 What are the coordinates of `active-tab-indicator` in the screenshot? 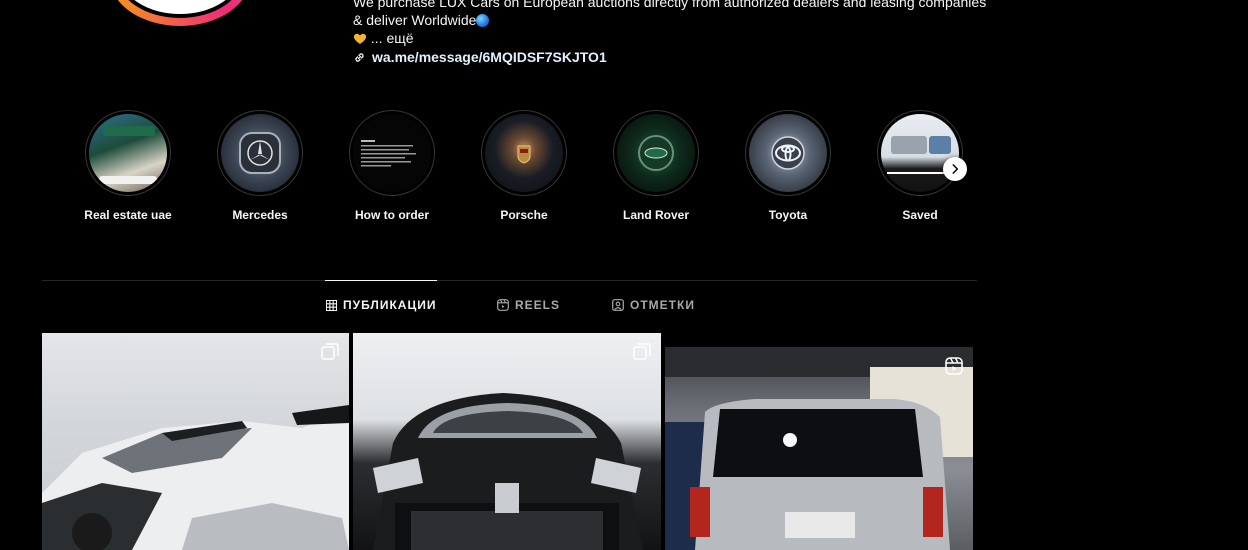 It's located at (381, 280).